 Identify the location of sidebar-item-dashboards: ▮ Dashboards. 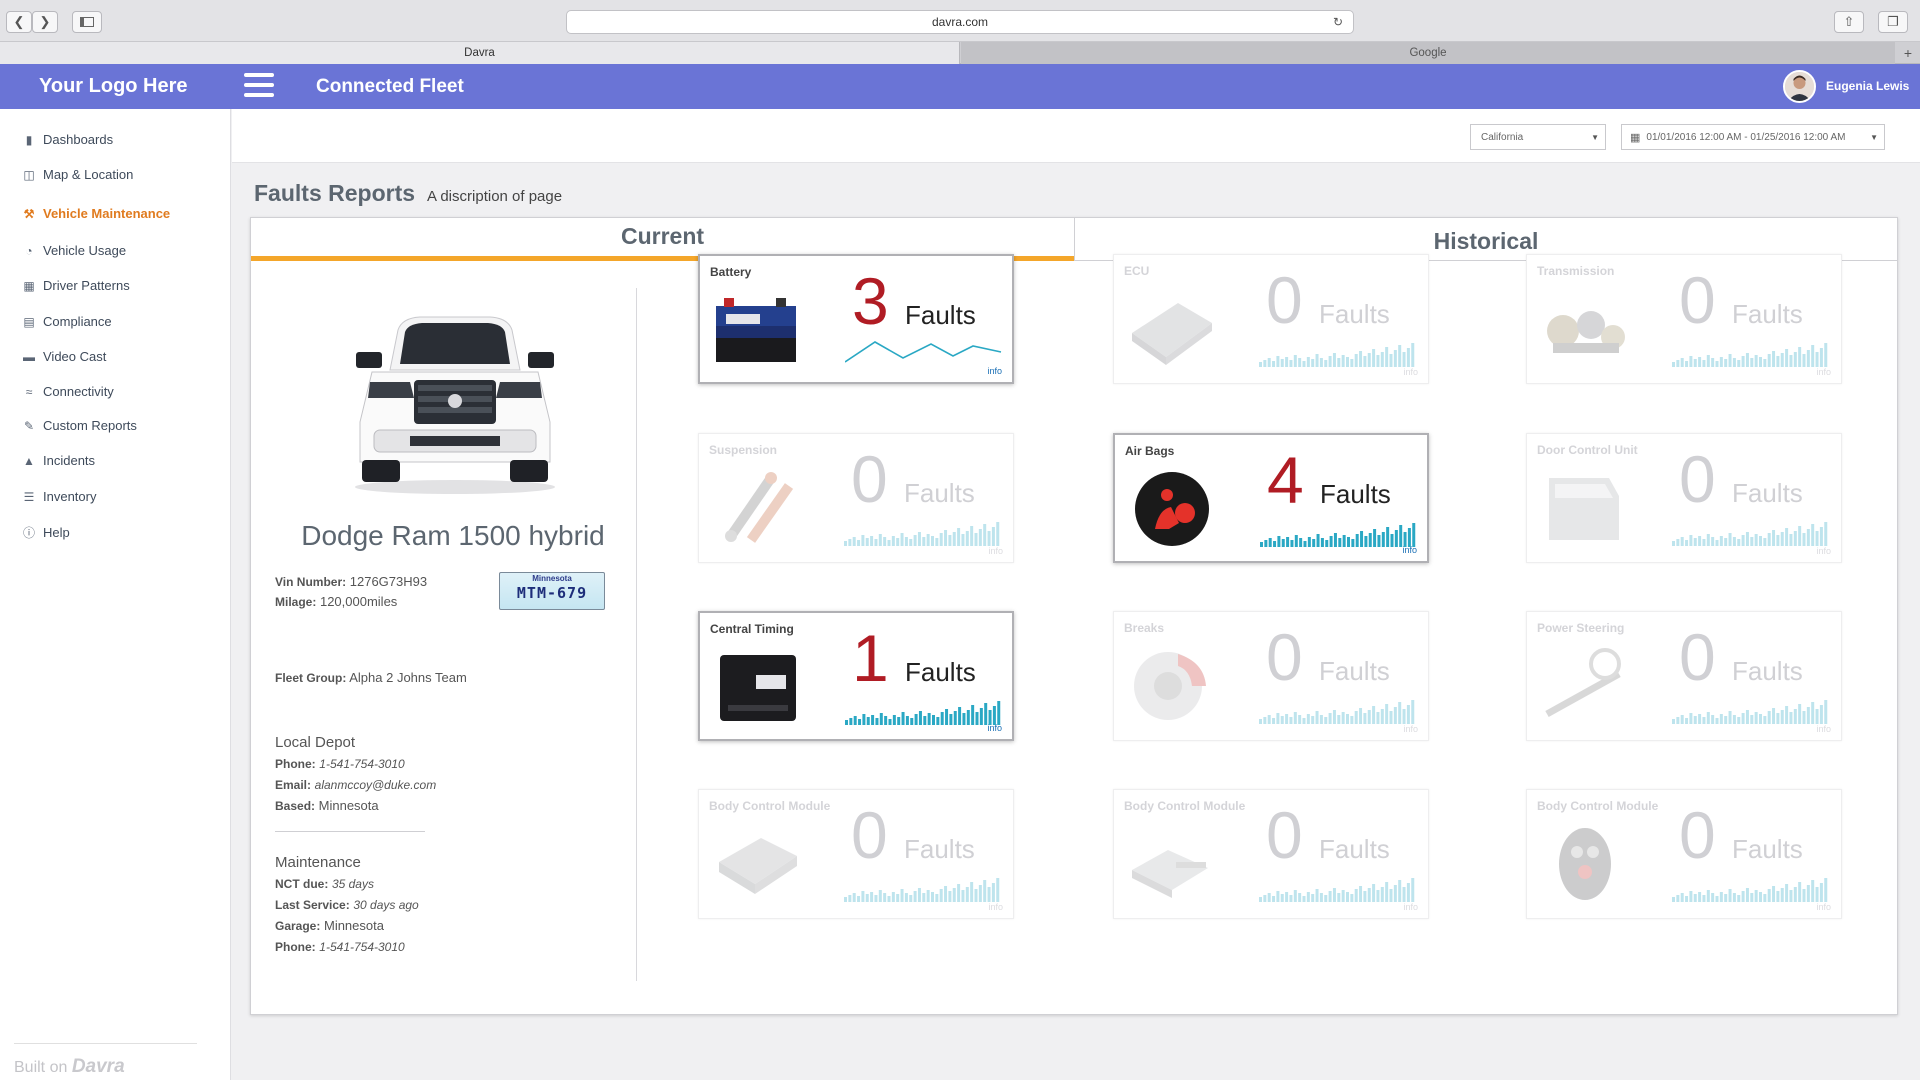
(67, 139).